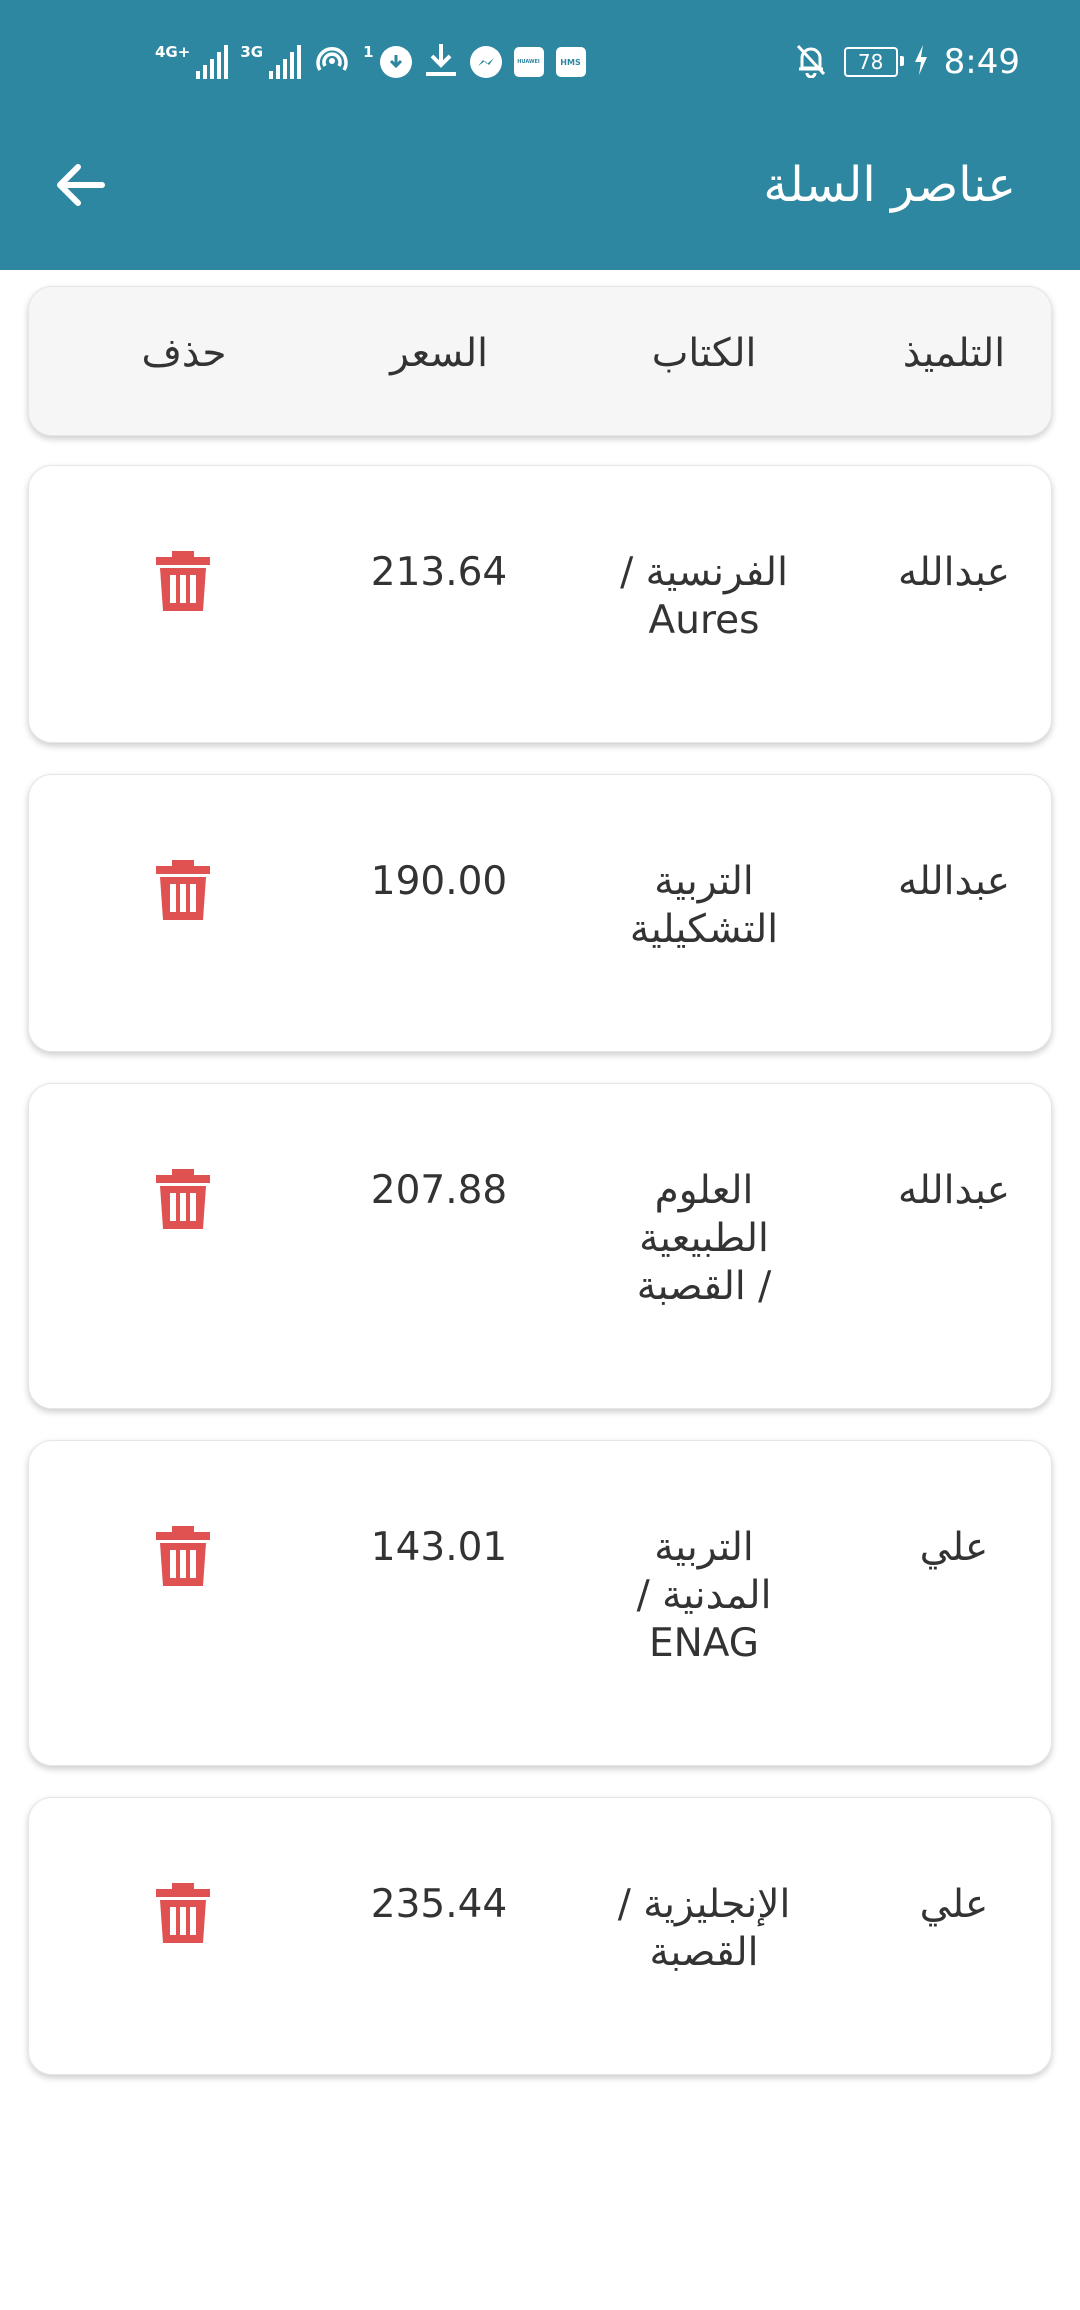  I want to click on charging-icon, so click(921, 62).